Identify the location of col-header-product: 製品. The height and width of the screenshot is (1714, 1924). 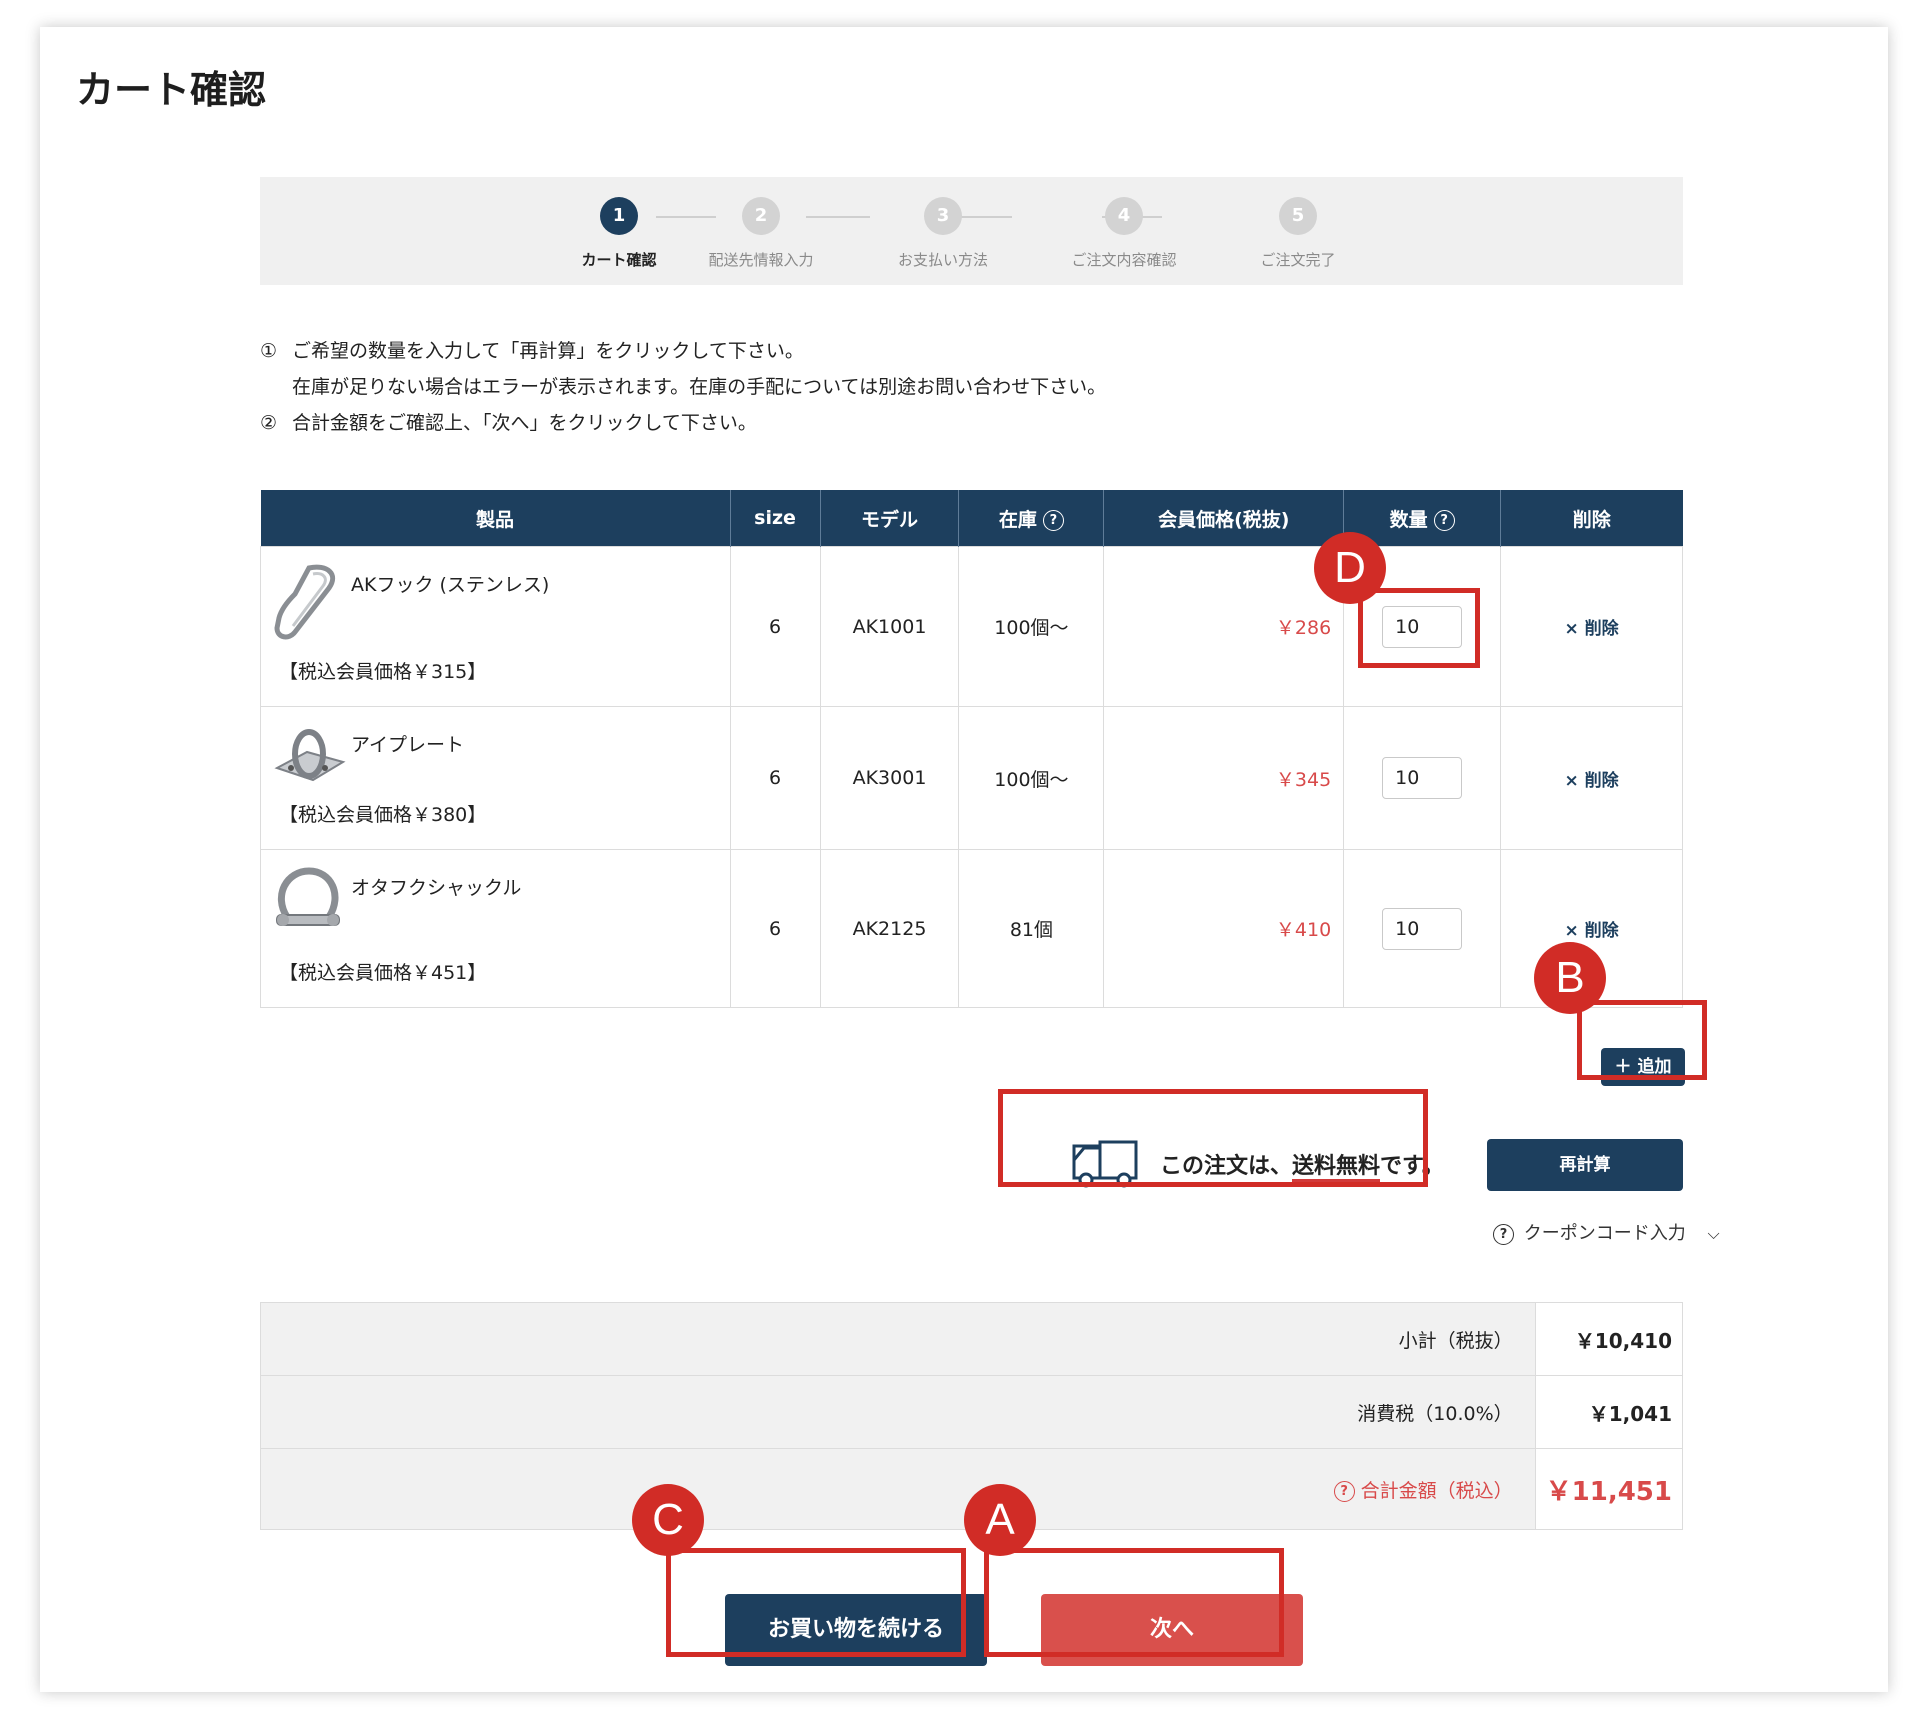
(495, 518).